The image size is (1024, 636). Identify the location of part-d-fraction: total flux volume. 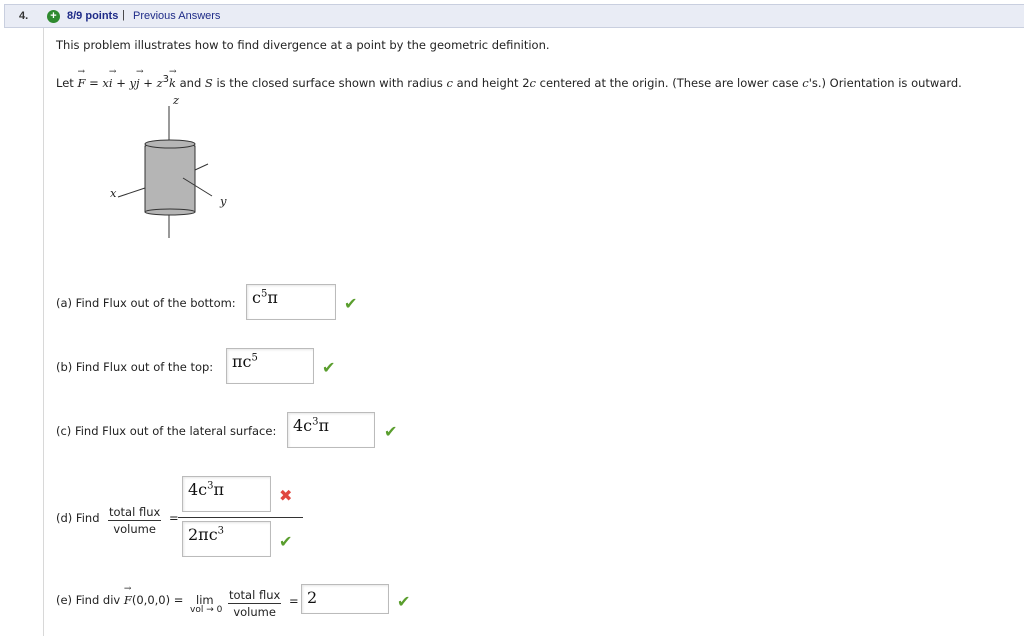
(135, 520).